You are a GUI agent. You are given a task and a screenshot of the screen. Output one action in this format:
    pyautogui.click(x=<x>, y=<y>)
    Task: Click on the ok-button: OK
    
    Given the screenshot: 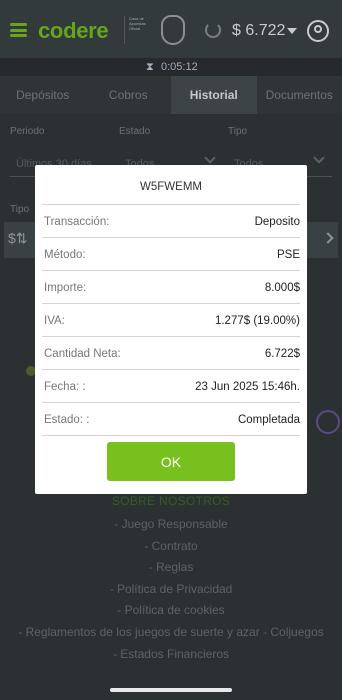 What is the action you would take?
    pyautogui.click(x=171, y=461)
    